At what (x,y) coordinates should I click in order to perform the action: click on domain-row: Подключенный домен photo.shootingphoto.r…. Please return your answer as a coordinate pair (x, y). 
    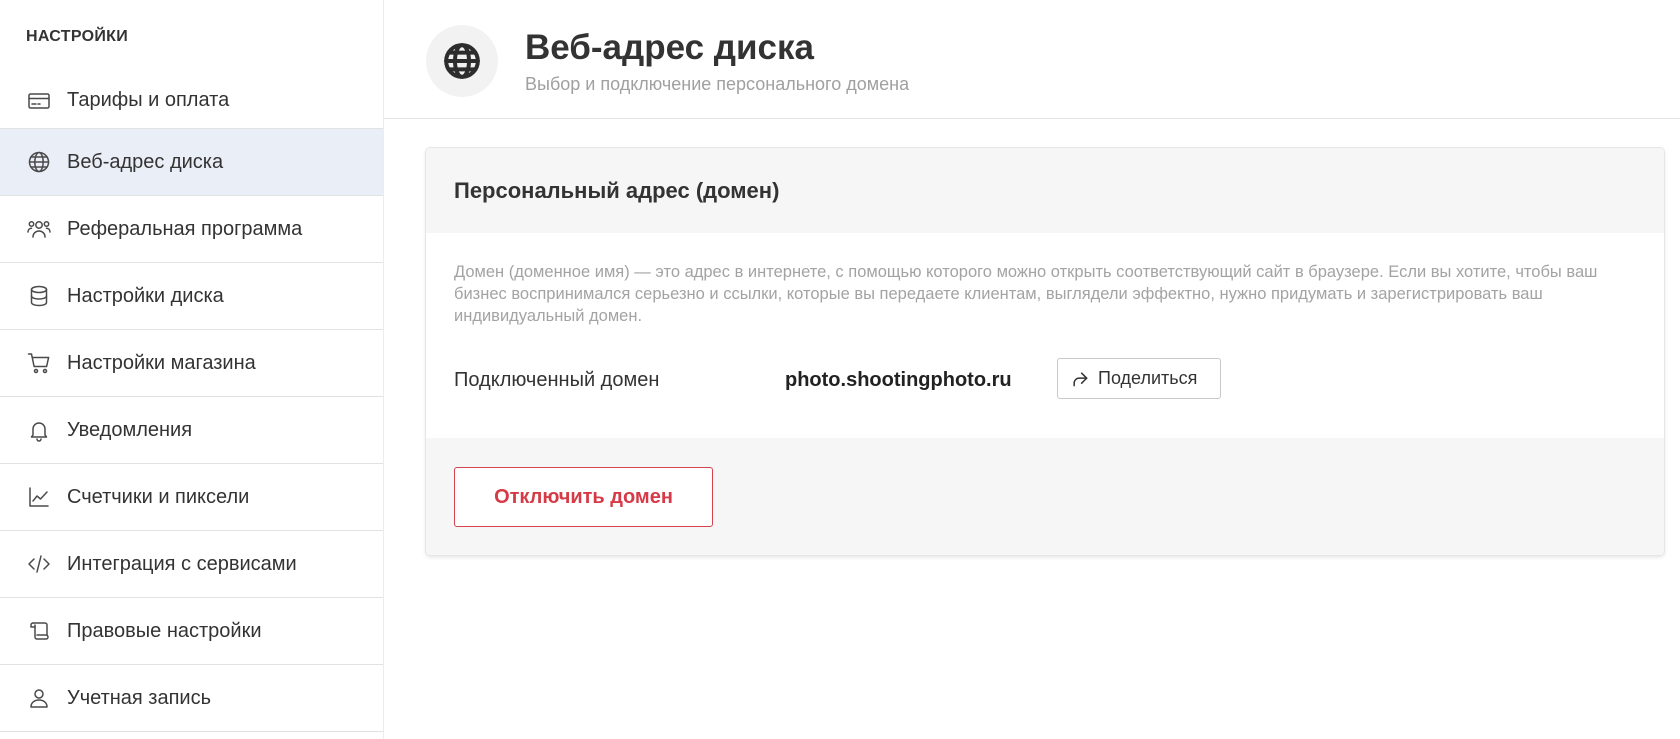
    Looking at the image, I should click on (1044, 380).